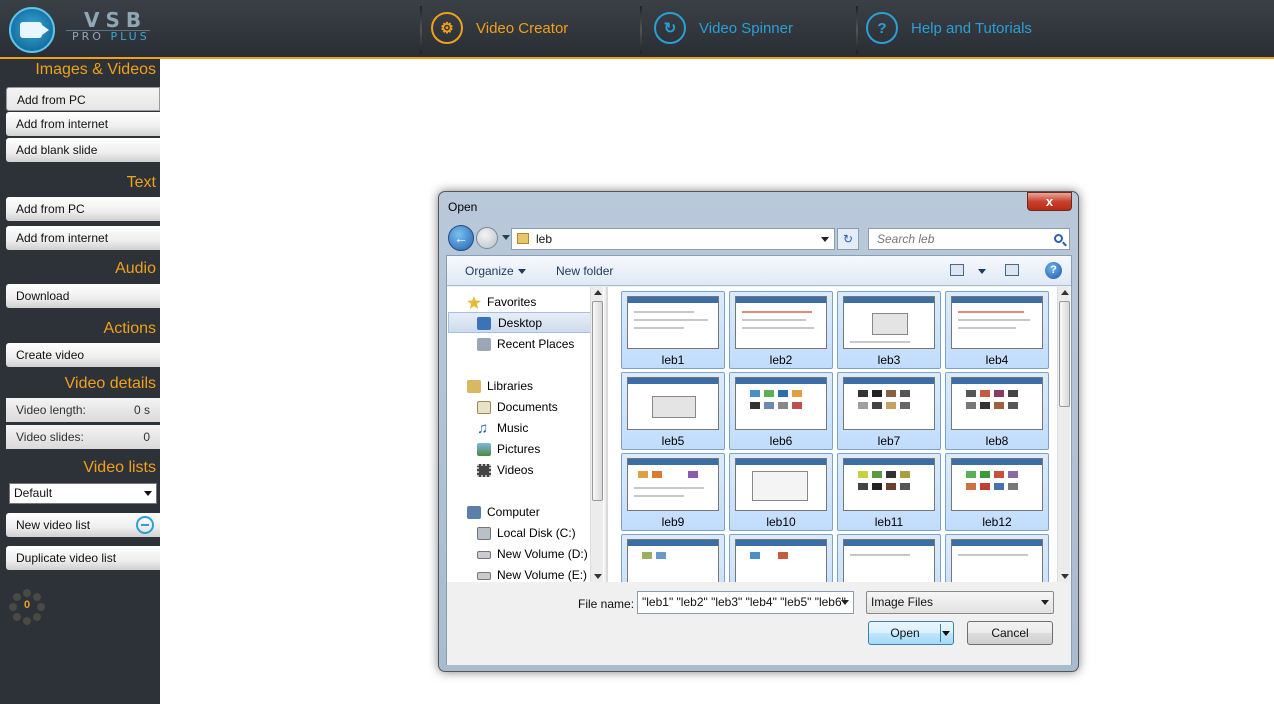 The height and width of the screenshot is (704, 1274). Describe the element at coordinates (521, 386) in the screenshot. I see `nav-libraries: Libraries` at that location.